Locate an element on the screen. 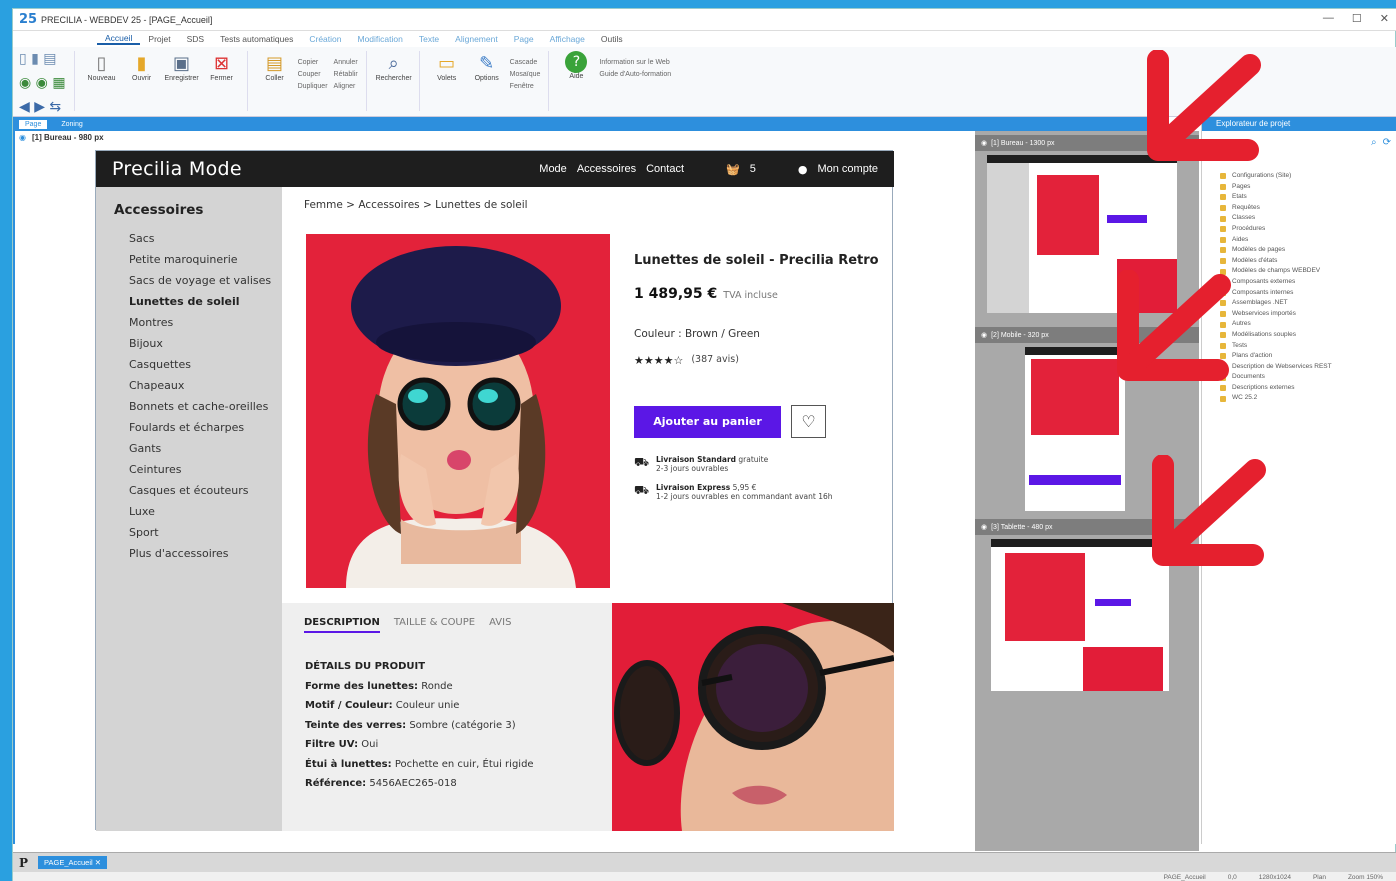 The height and width of the screenshot is (881, 1396). sidebar-item: Petite maroquinerie is located at coordinates (205, 259).